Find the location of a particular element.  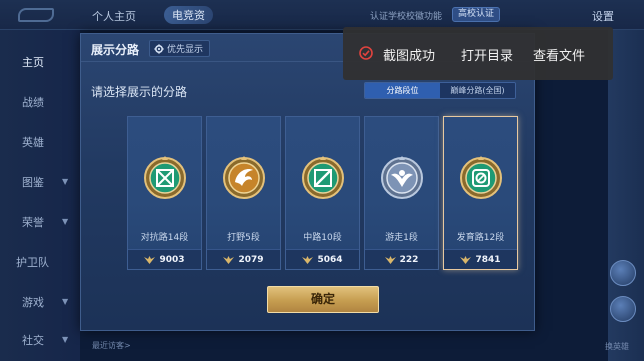

check-circle-icon is located at coordinates (366, 53).